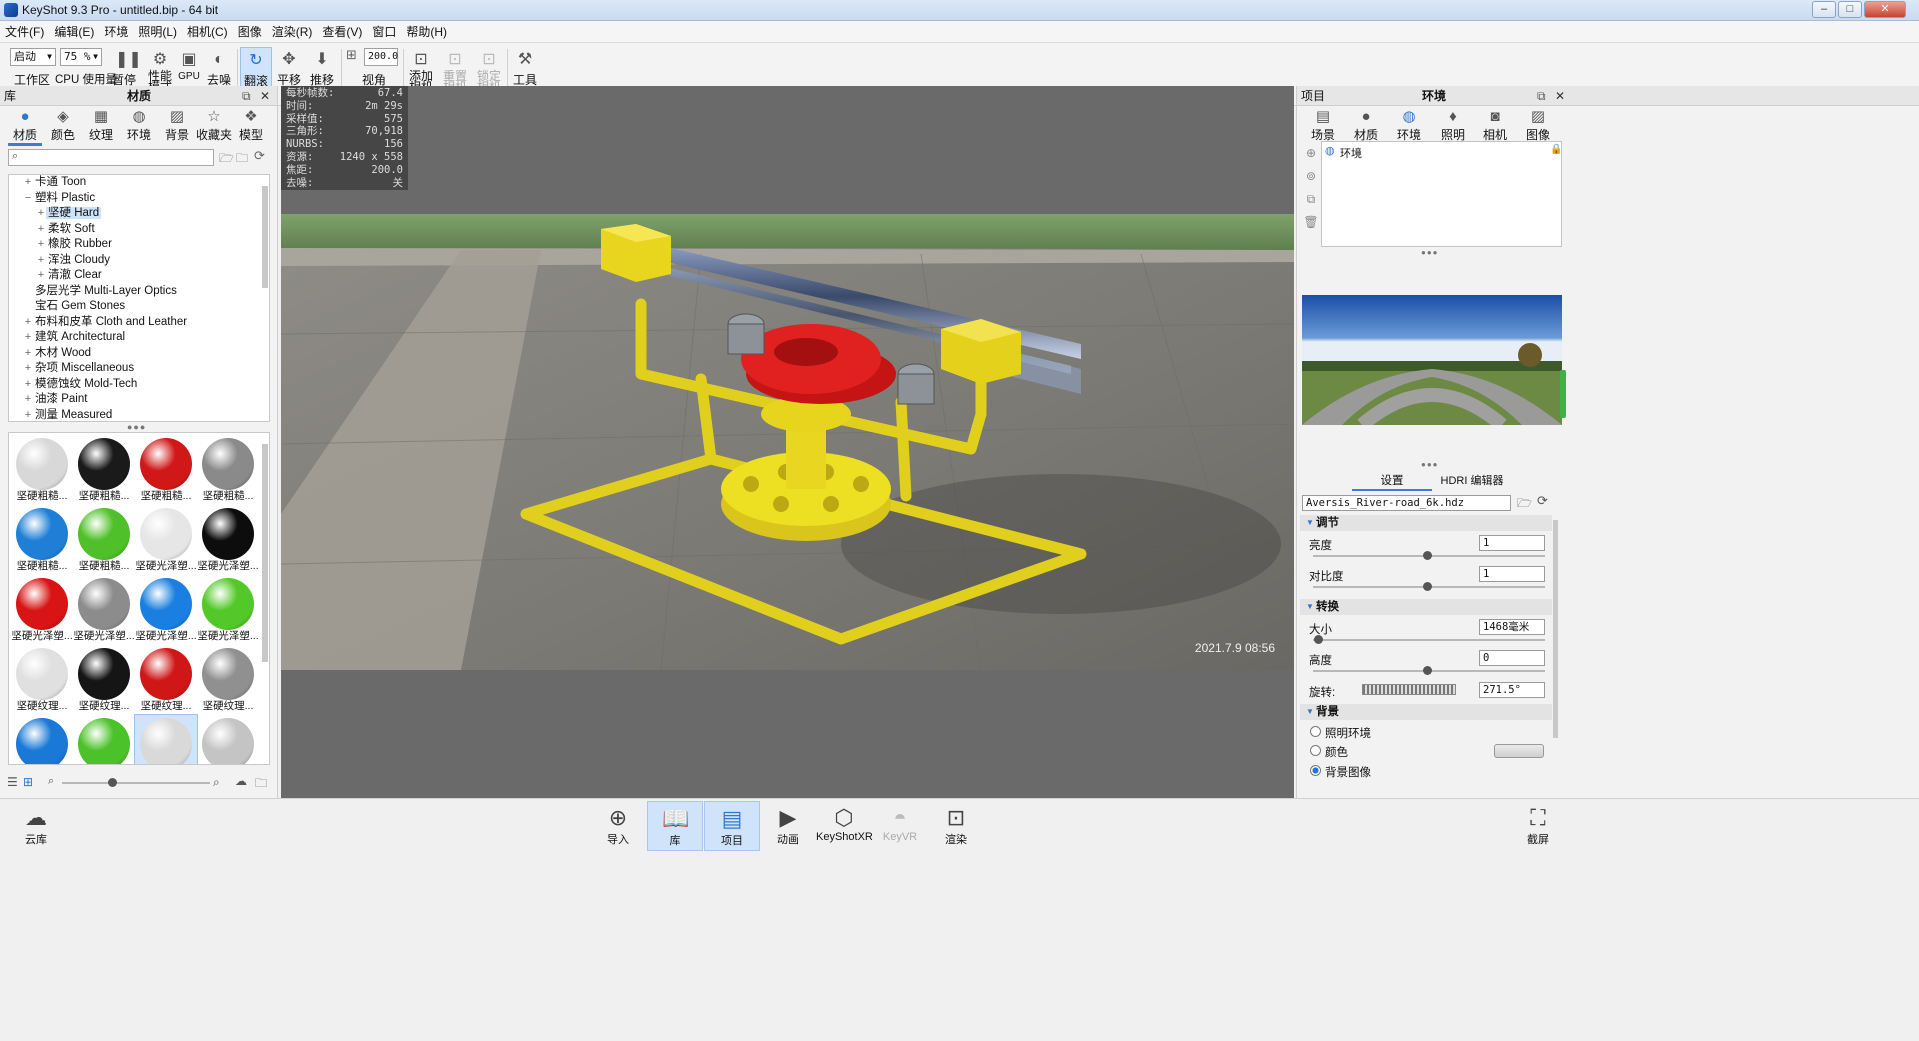 The image size is (1919, 1041). What do you see at coordinates (139, 245) in the screenshot?
I see `tree-item: + 橡胶 Rubber` at bounding box center [139, 245].